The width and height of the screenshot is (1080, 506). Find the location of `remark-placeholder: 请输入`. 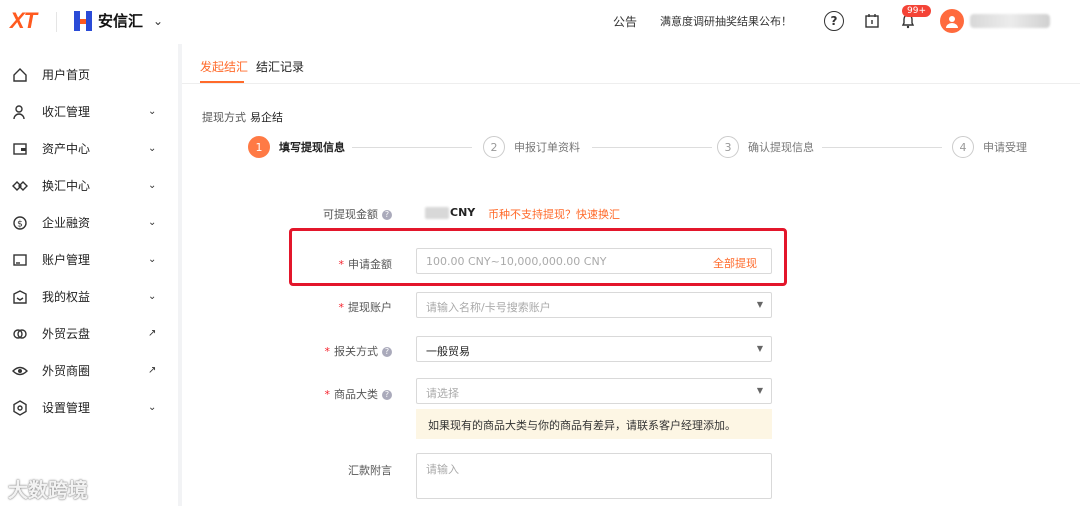

remark-placeholder: 请输入 is located at coordinates (442, 469).